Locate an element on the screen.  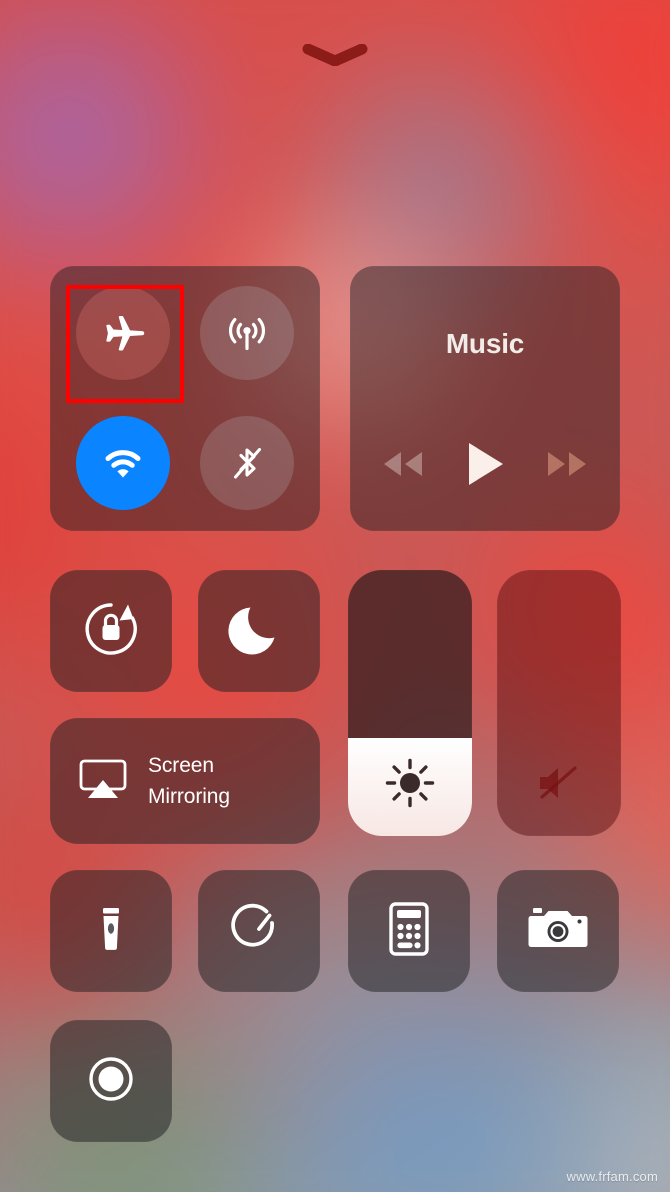
wifi-icon is located at coordinates (123, 463).